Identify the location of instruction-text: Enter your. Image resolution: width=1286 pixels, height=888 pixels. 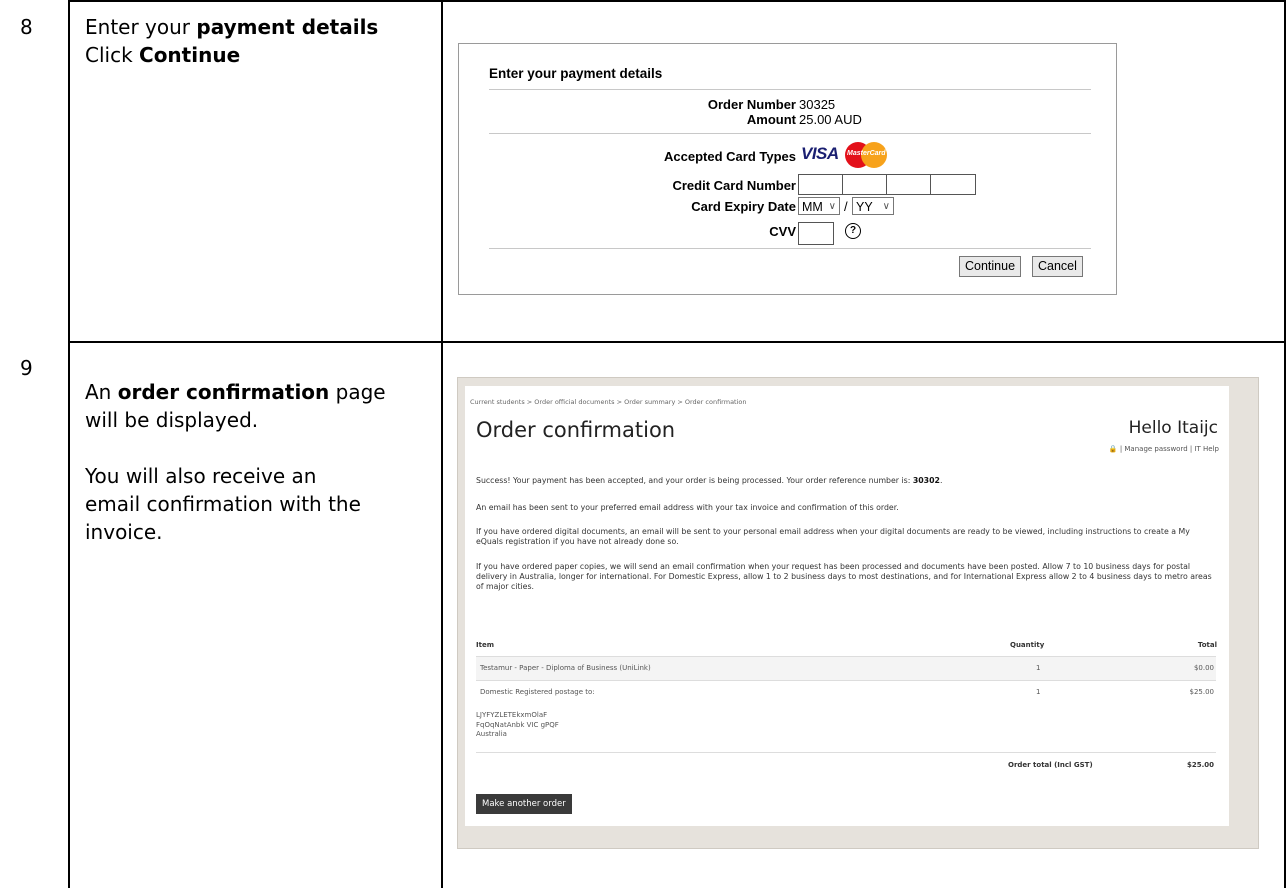
(141, 27).